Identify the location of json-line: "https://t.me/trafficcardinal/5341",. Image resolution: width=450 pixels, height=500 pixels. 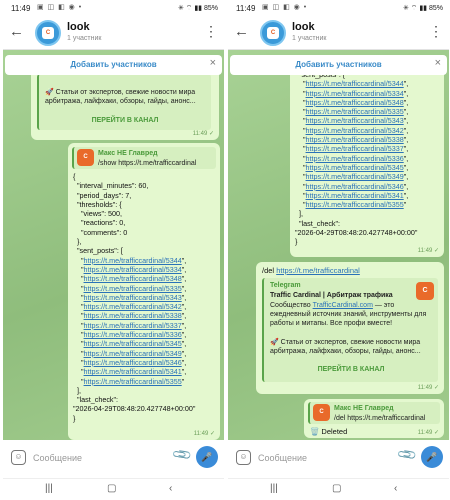
(130, 372).